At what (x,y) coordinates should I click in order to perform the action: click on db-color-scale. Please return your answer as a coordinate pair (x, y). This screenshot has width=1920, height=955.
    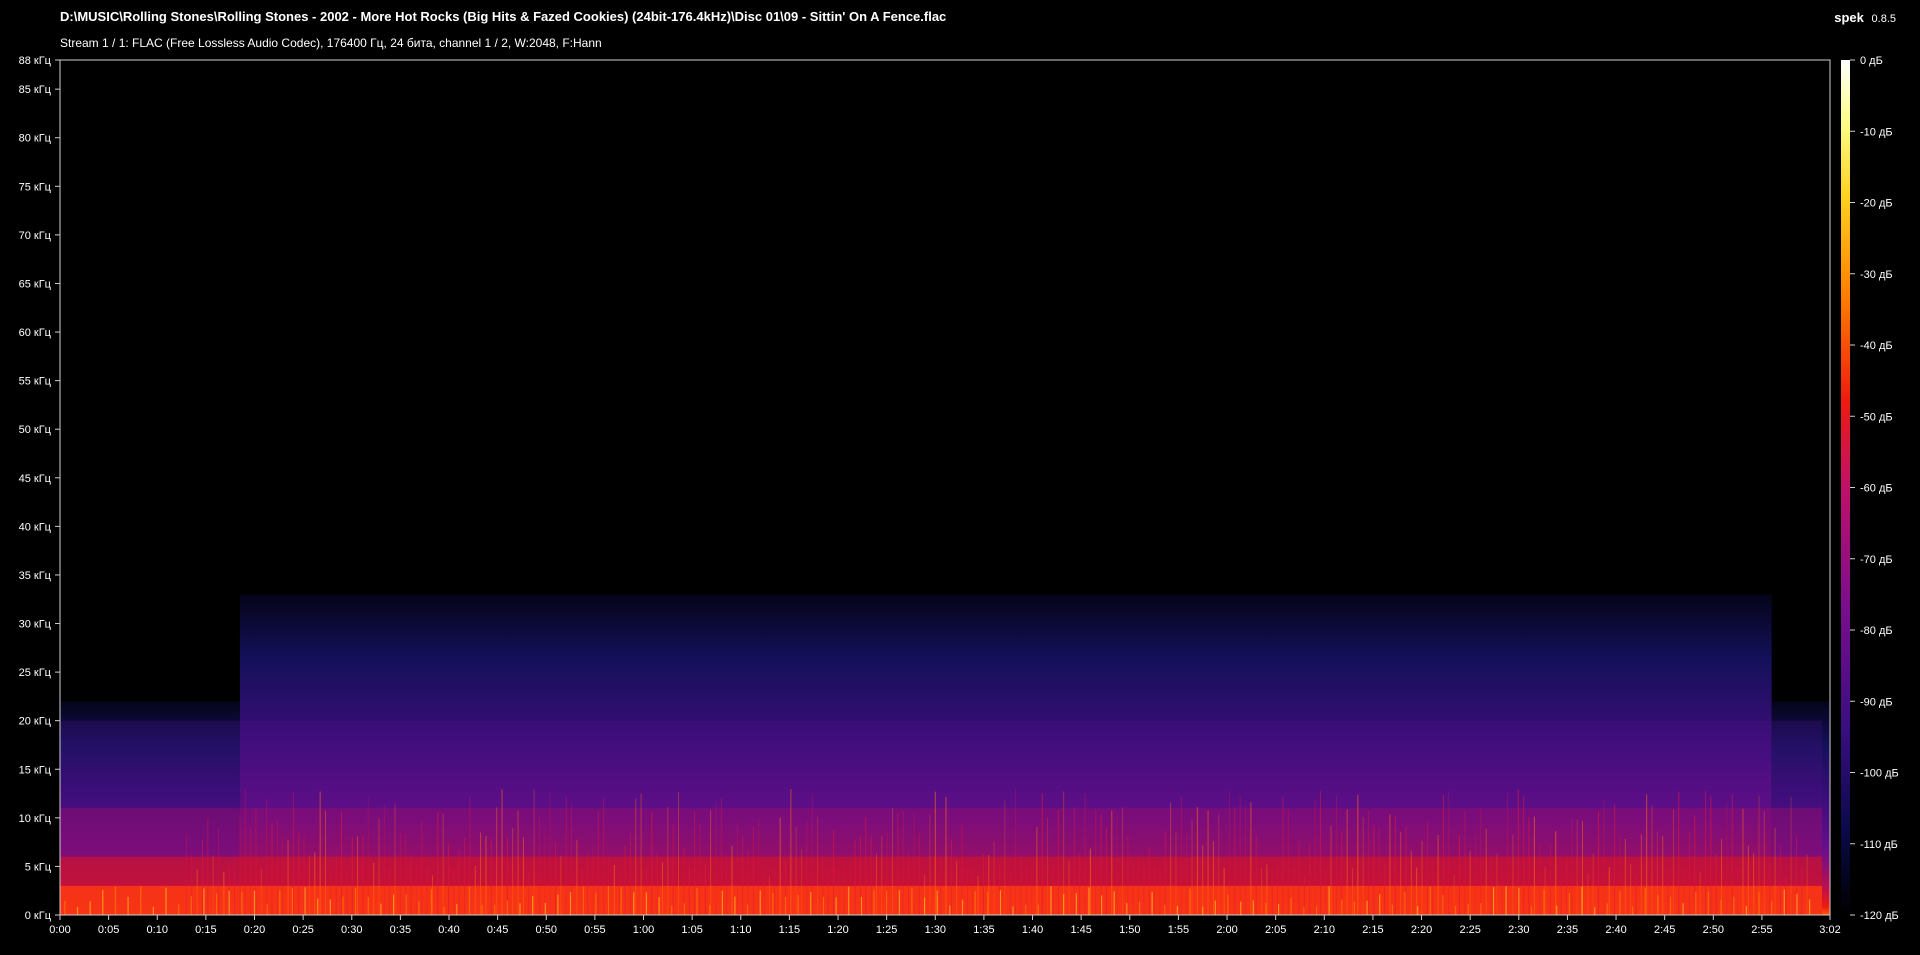
    Looking at the image, I should click on (1845, 487).